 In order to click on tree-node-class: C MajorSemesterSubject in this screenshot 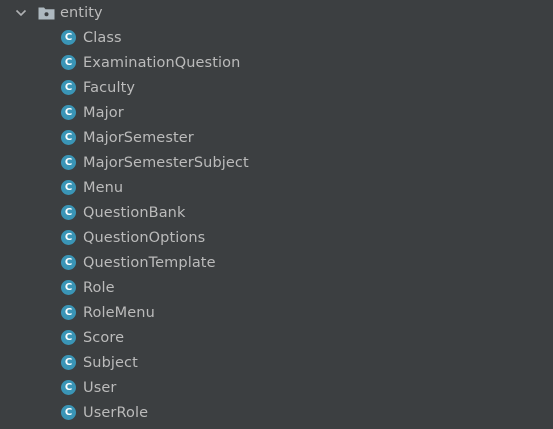, I will do `click(276, 162)`.